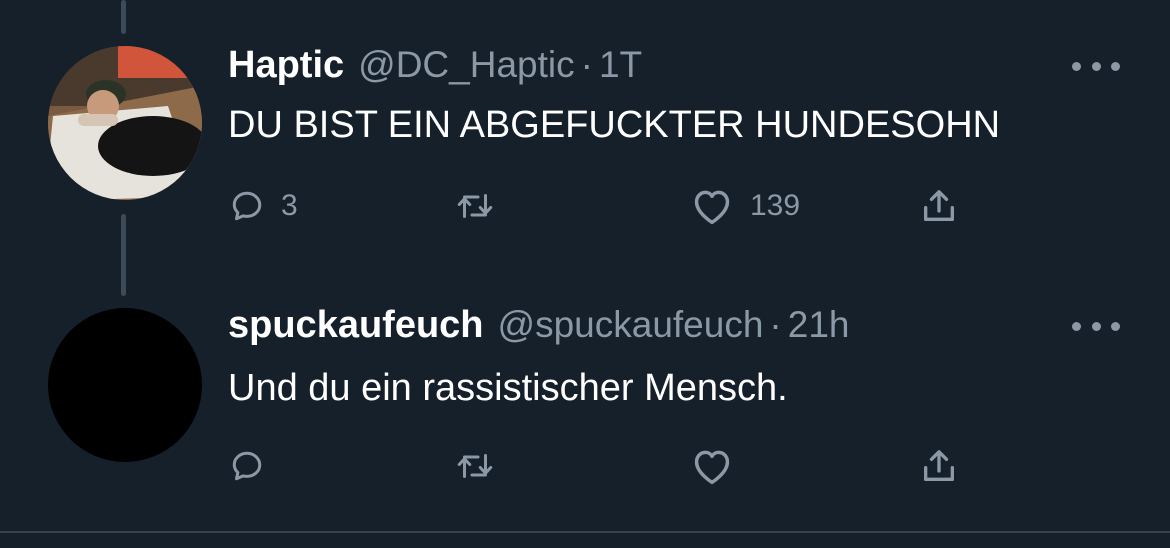 This screenshot has width=1170, height=548. I want to click on like-button, so click(720, 466).